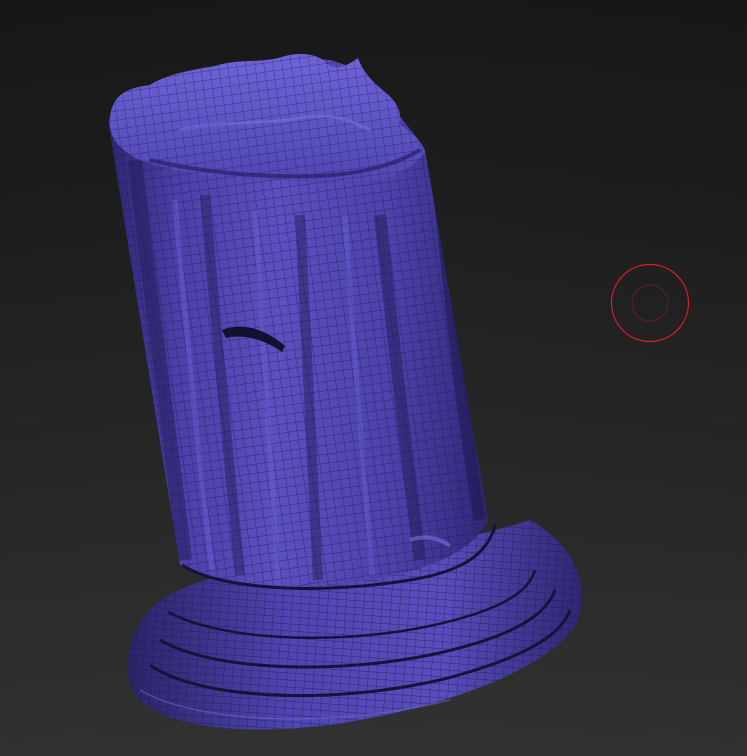  Describe the element at coordinates (267, 118) in the screenshot. I see `column-broken-top` at that location.